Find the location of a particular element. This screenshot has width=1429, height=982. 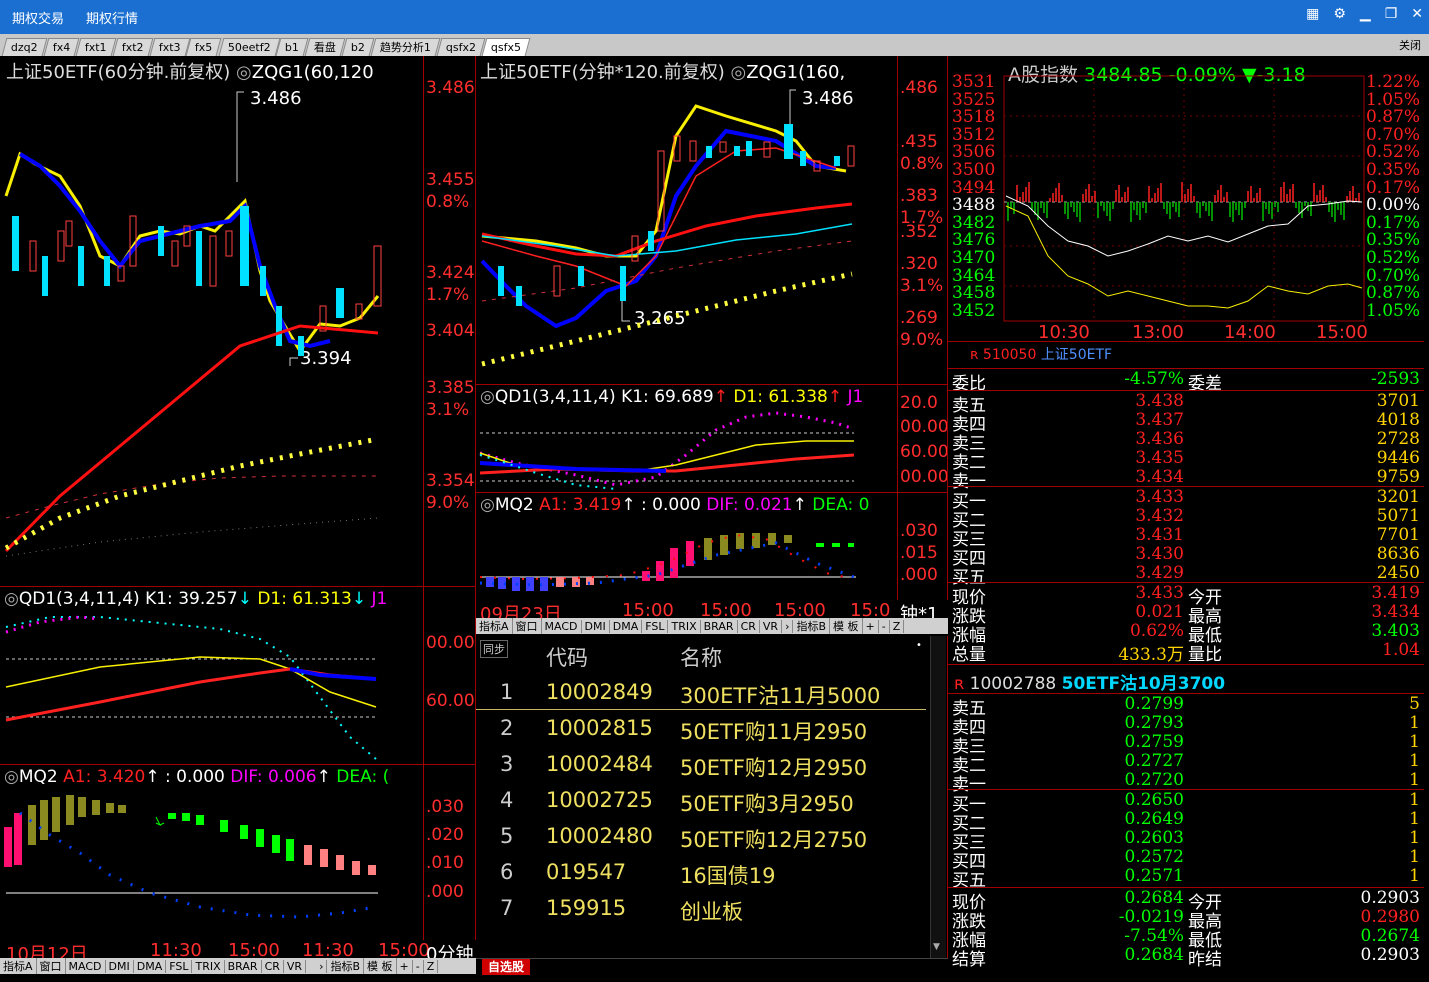

tab-b1: b1 is located at coordinates (292, 47).